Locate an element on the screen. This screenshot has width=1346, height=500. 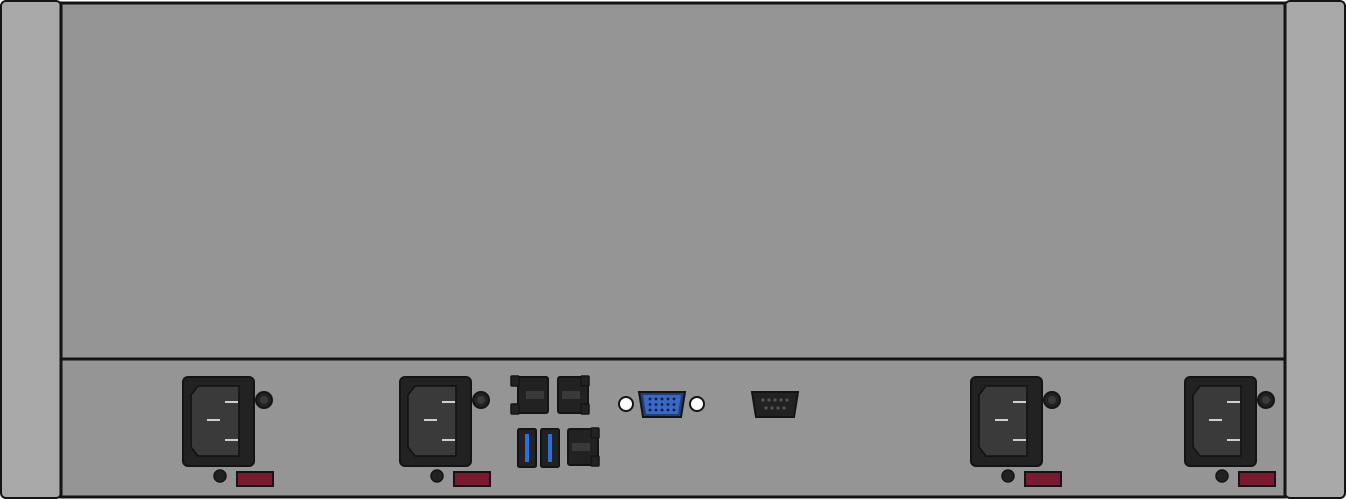
serial-port-icon is located at coordinates (775, 404).